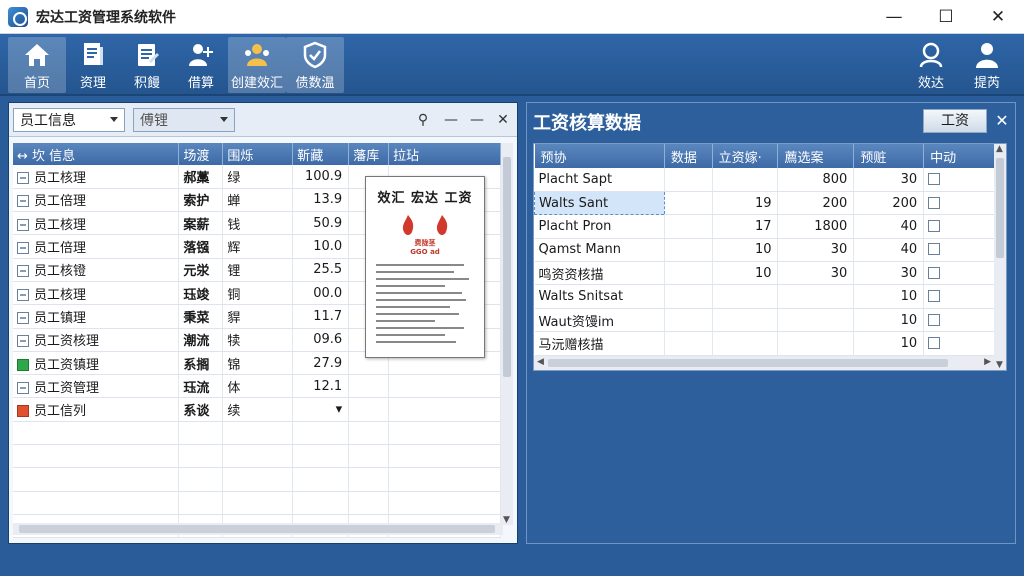  Describe the element at coordinates (599, 273) in the screenshot. I see `item-name-cell: 鸣资资核描` at that location.